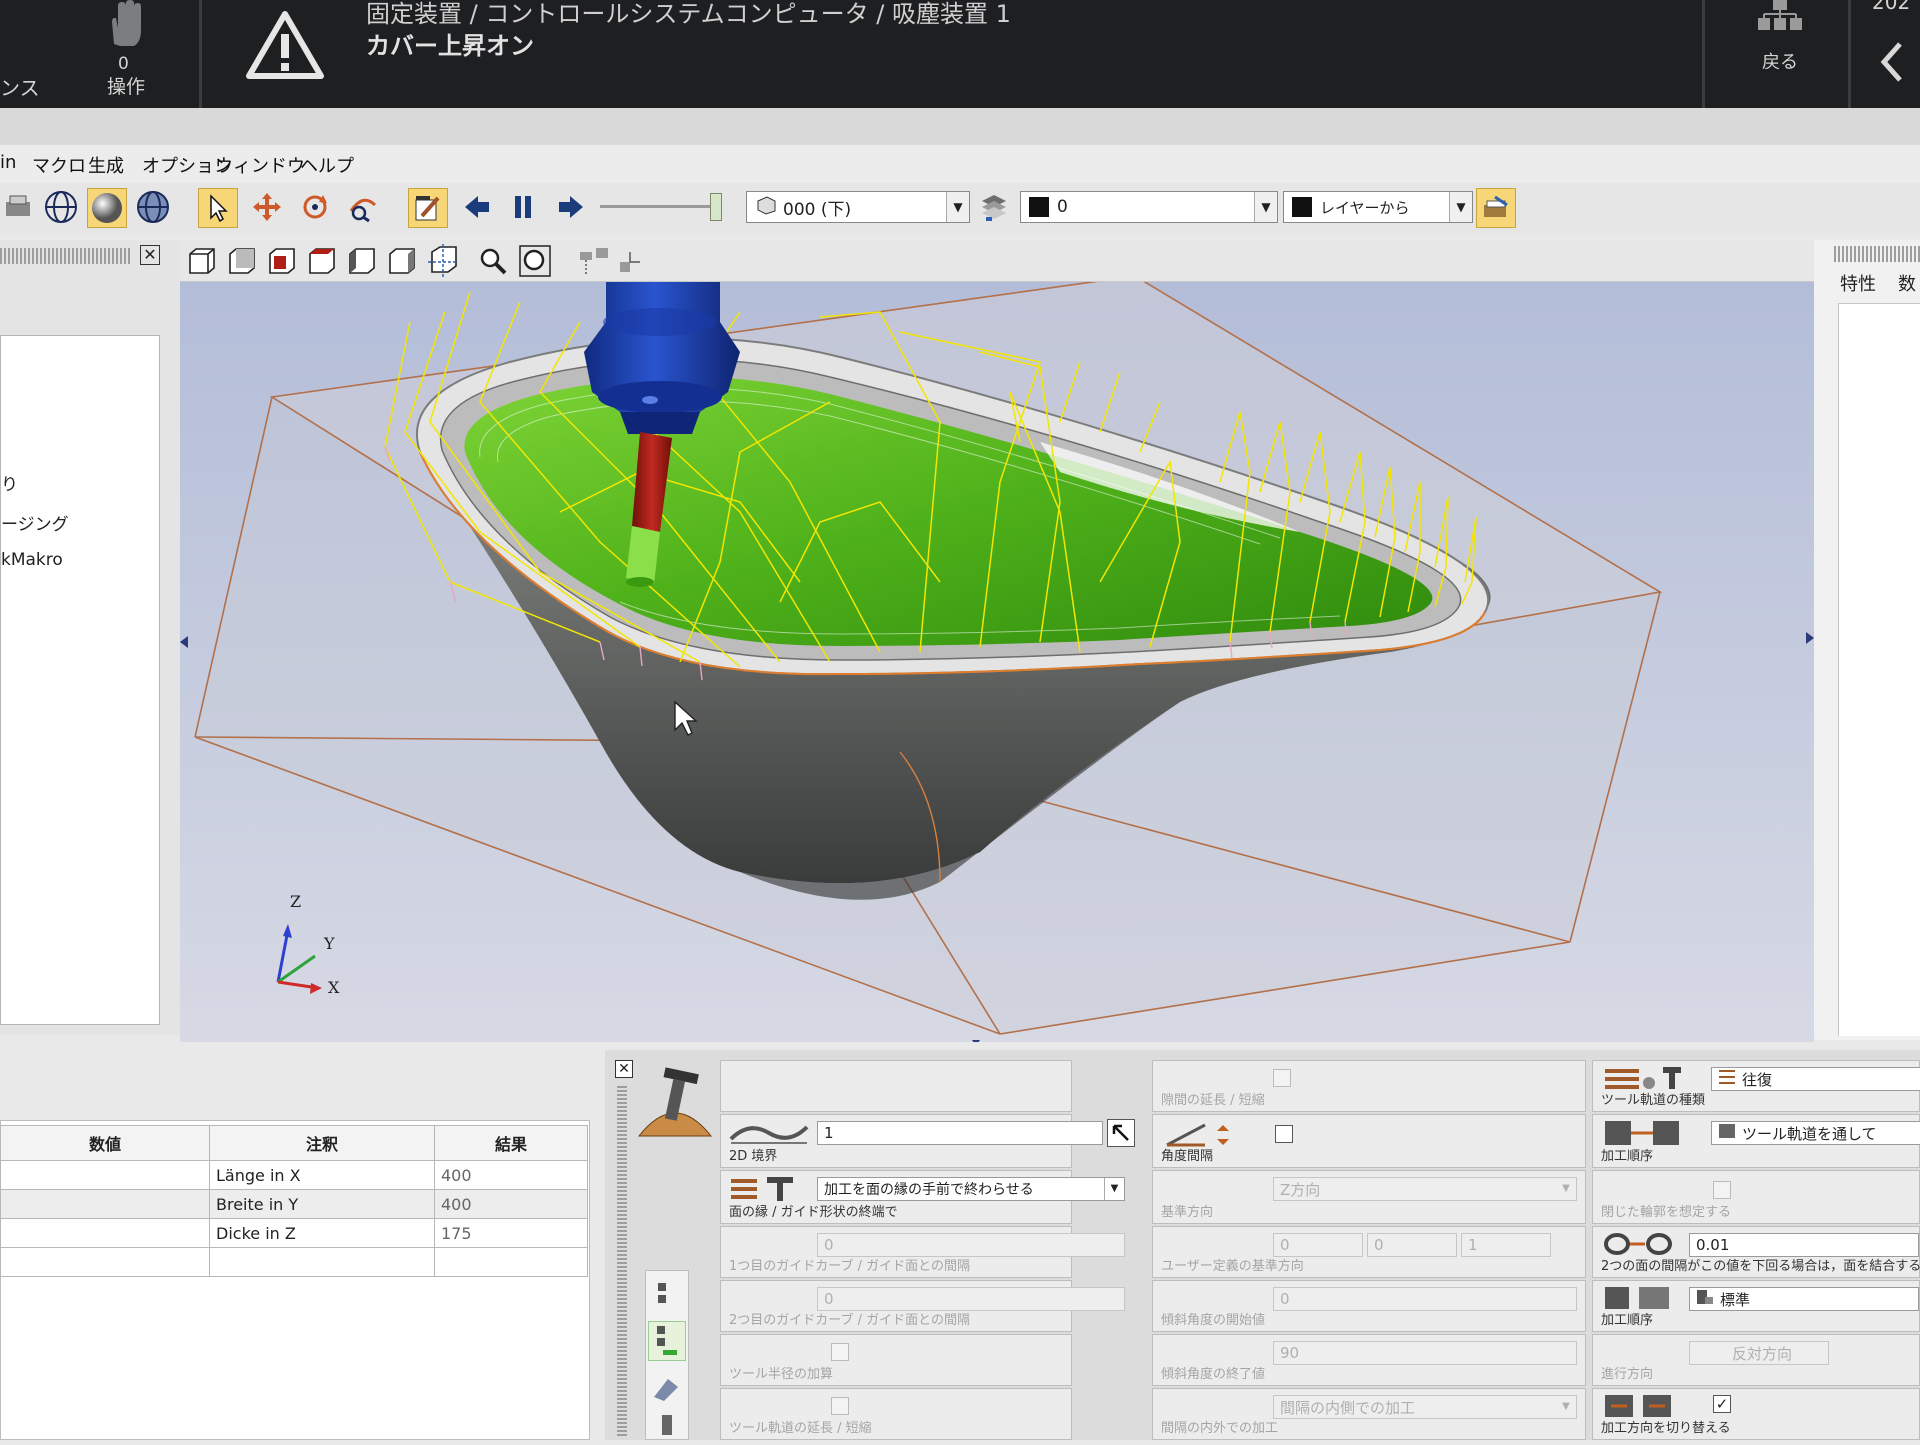 The width and height of the screenshot is (1920, 1445). Describe the element at coordinates (1302, 207) in the screenshot. I see `layer-swatch` at that location.